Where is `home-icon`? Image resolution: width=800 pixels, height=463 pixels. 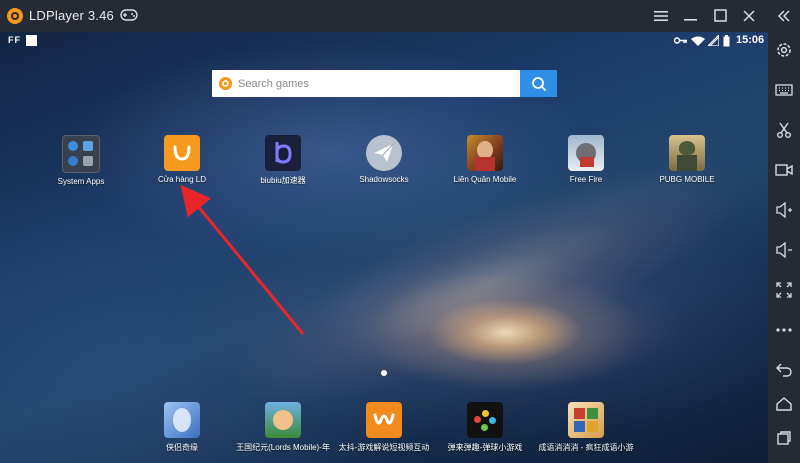 home-icon is located at coordinates (784, 404).